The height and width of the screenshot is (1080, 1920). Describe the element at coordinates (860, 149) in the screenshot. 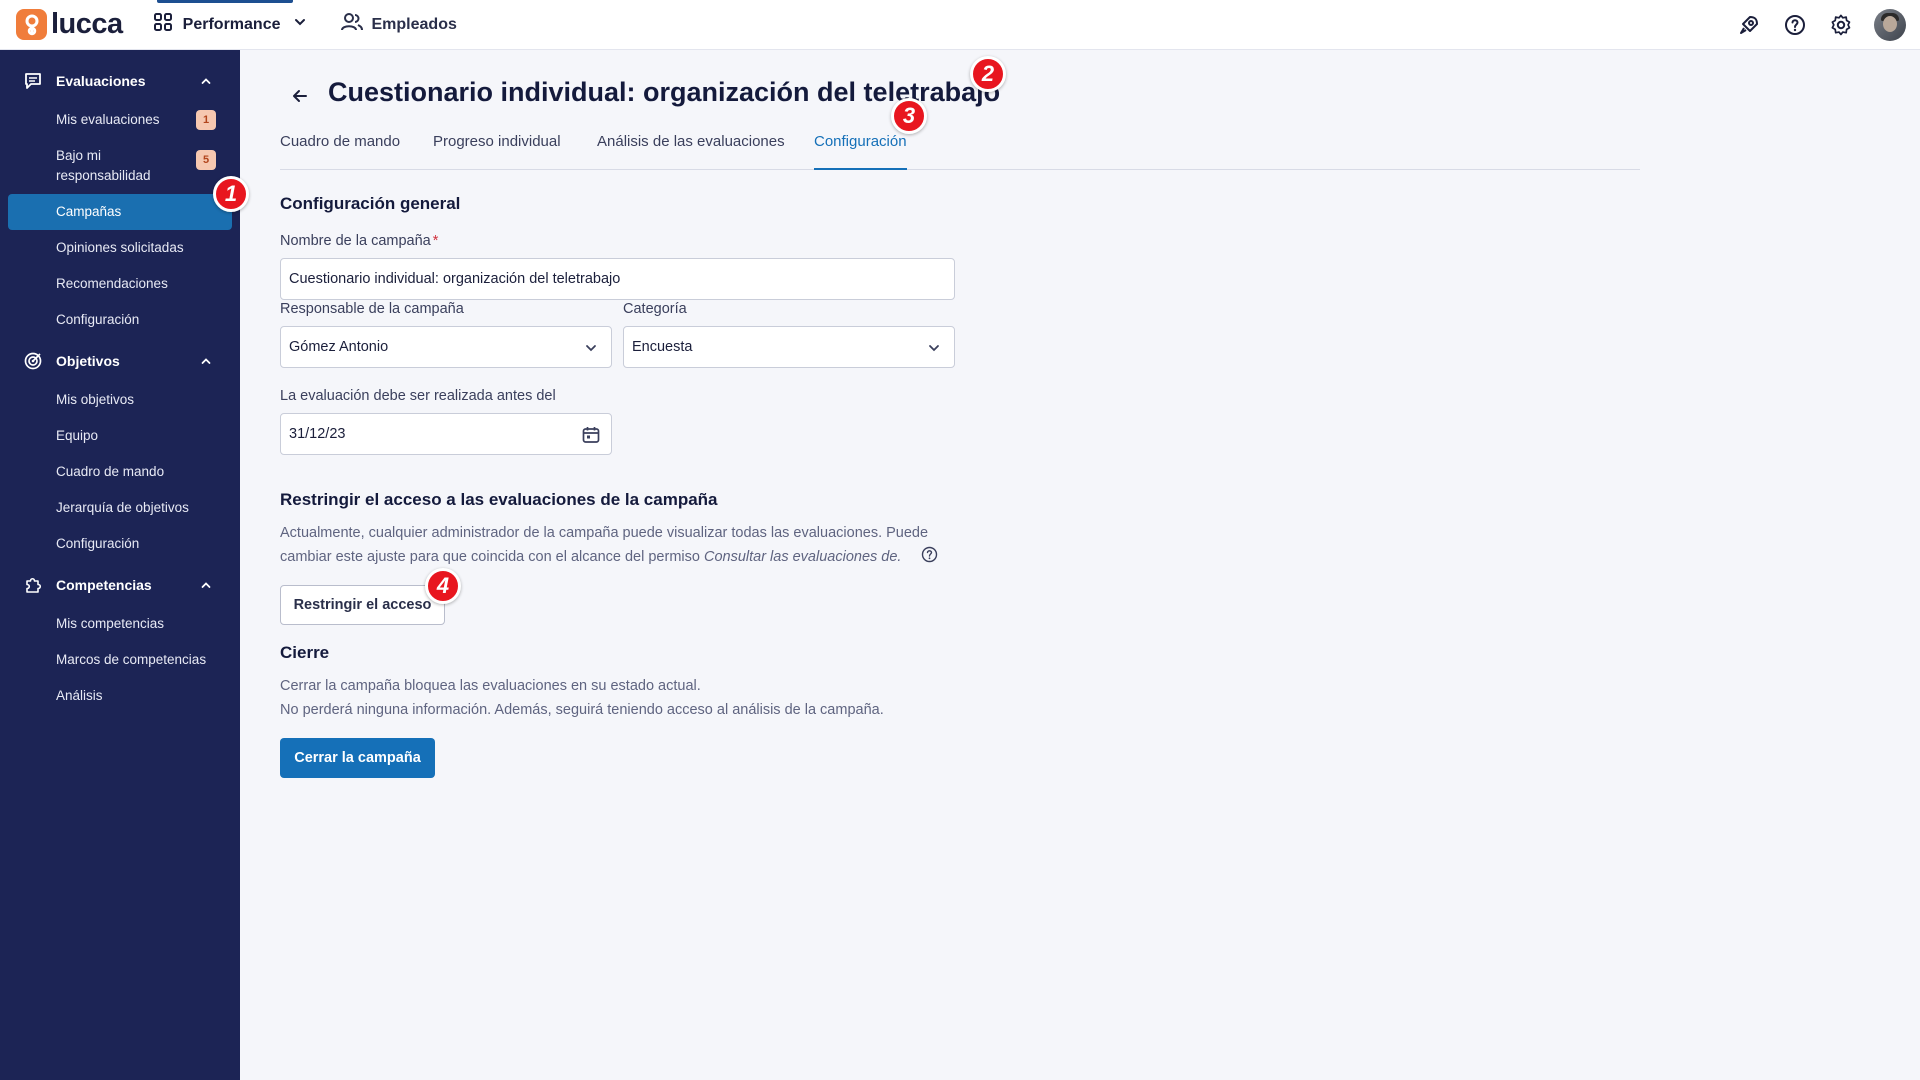

I see `tab-configuracion: Configuración` at that location.